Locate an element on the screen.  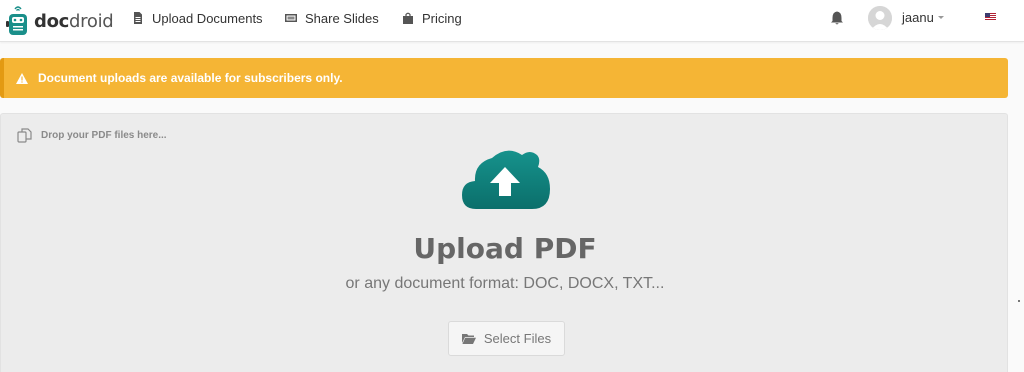
nav-upload-documents: Upload Documents is located at coordinates (197, 18).